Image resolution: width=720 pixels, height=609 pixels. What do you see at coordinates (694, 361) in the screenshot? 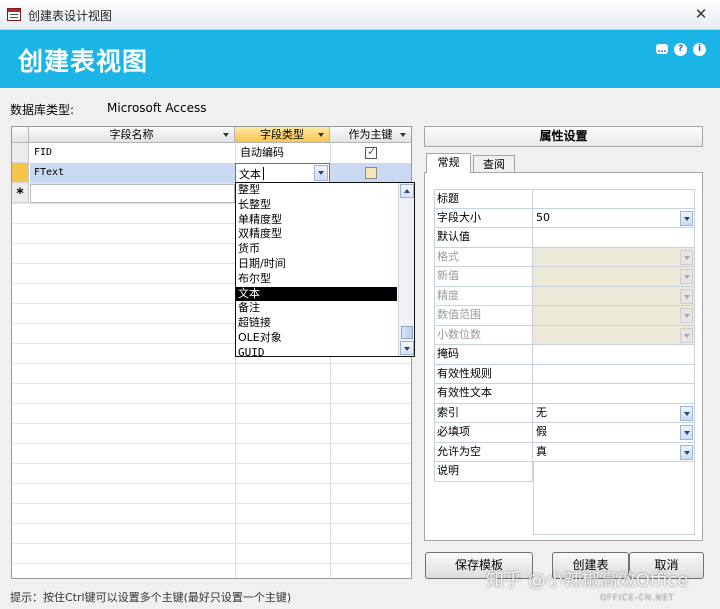
I see `panel-border` at bounding box center [694, 361].